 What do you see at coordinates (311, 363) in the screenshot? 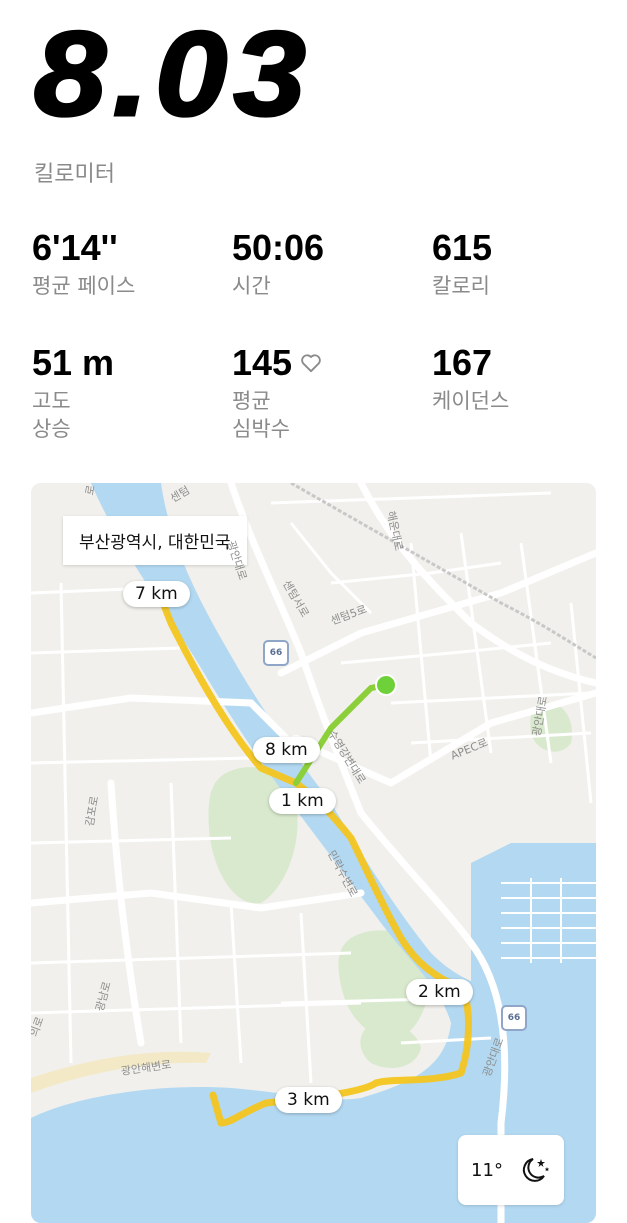
I see `heart-icon` at bounding box center [311, 363].